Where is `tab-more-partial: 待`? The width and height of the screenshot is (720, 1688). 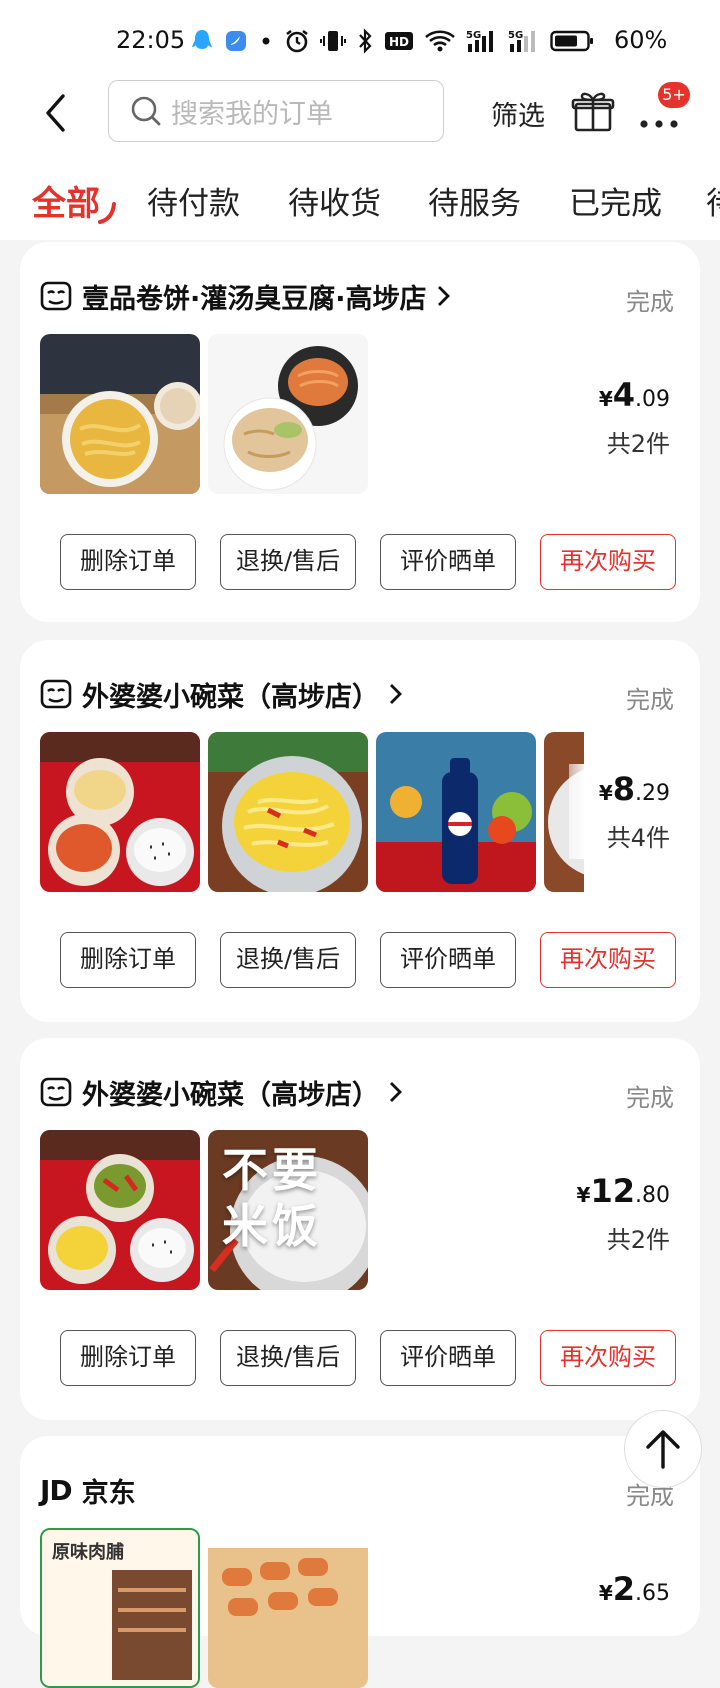 tab-more-partial: 待 is located at coordinates (713, 200).